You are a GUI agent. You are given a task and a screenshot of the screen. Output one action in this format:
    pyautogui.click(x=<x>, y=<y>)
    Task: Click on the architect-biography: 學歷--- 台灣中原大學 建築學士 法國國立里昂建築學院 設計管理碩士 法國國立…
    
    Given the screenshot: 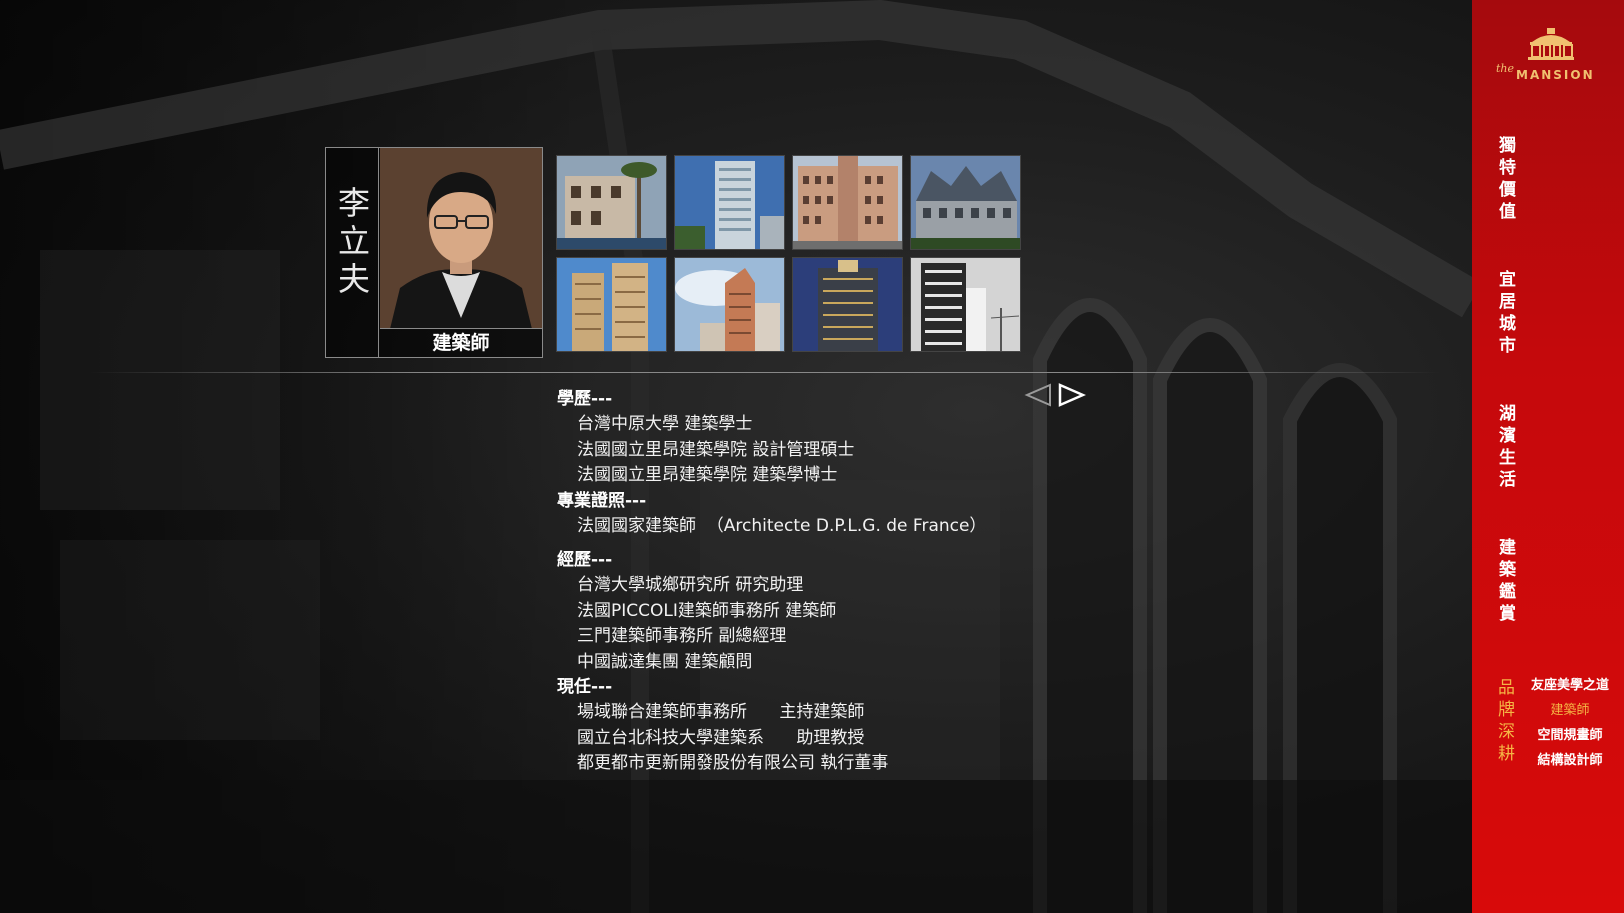 What is the action you would take?
    pyautogui.click(x=807, y=582)
    